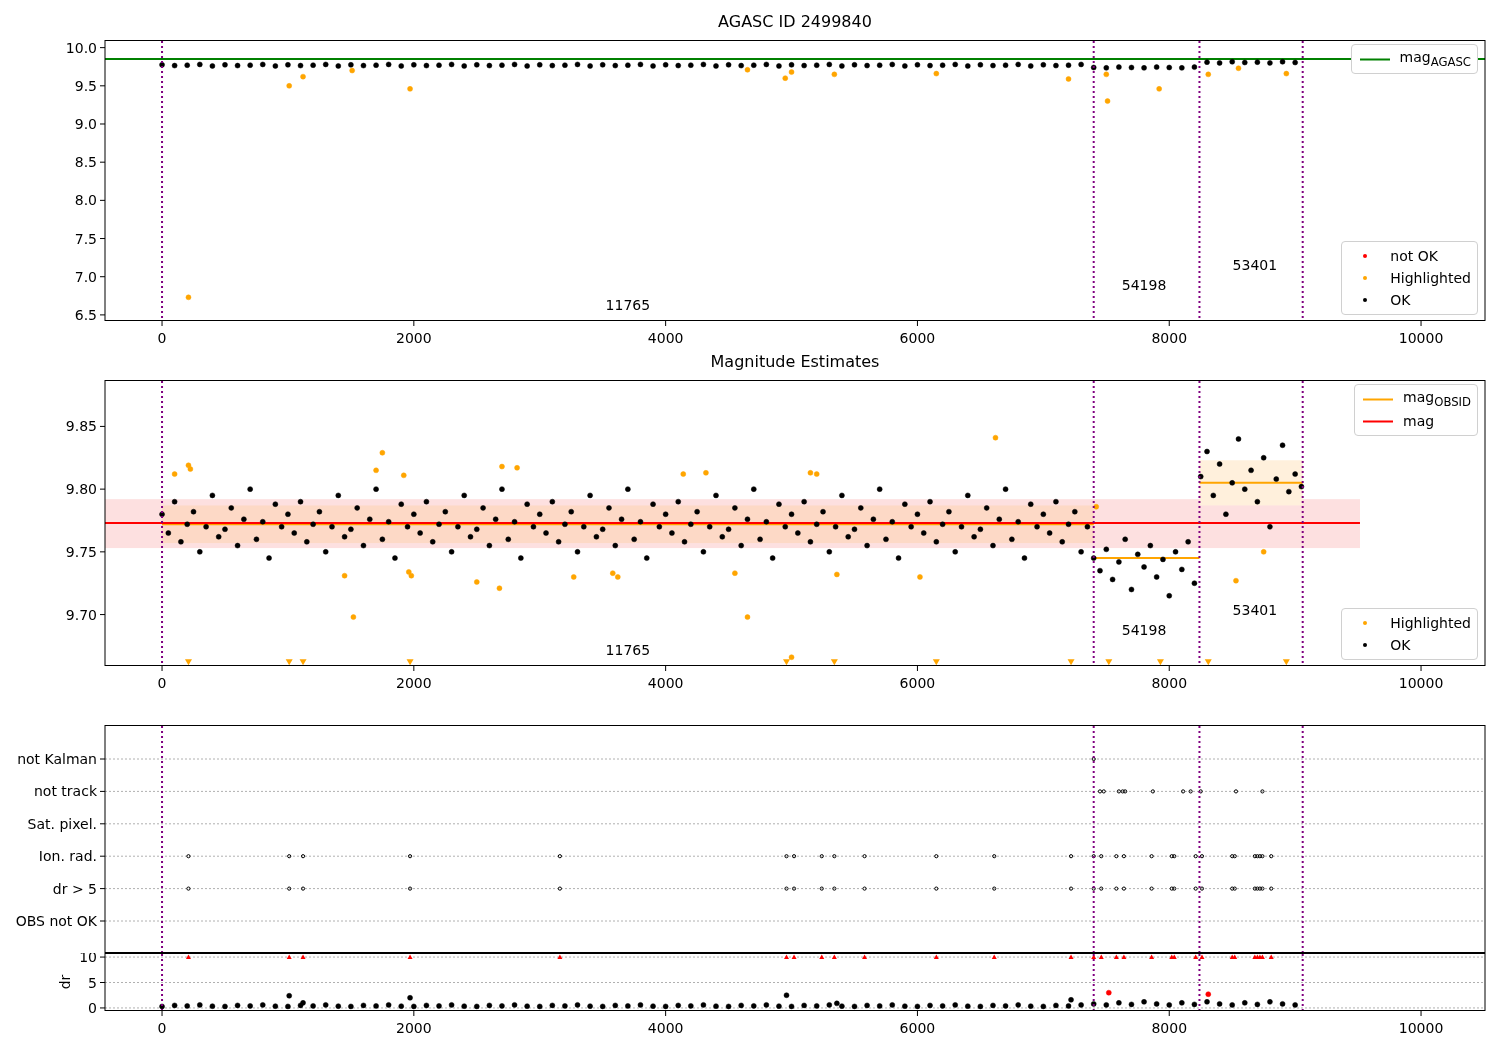 Image resolution: width=1500 pixels, height=1050 pixels. What do you see at coordinates (1437, 399) in the screenshot?
I see `legend-label: mag$_{OBSID}$` at bounding box center [1437, 399].